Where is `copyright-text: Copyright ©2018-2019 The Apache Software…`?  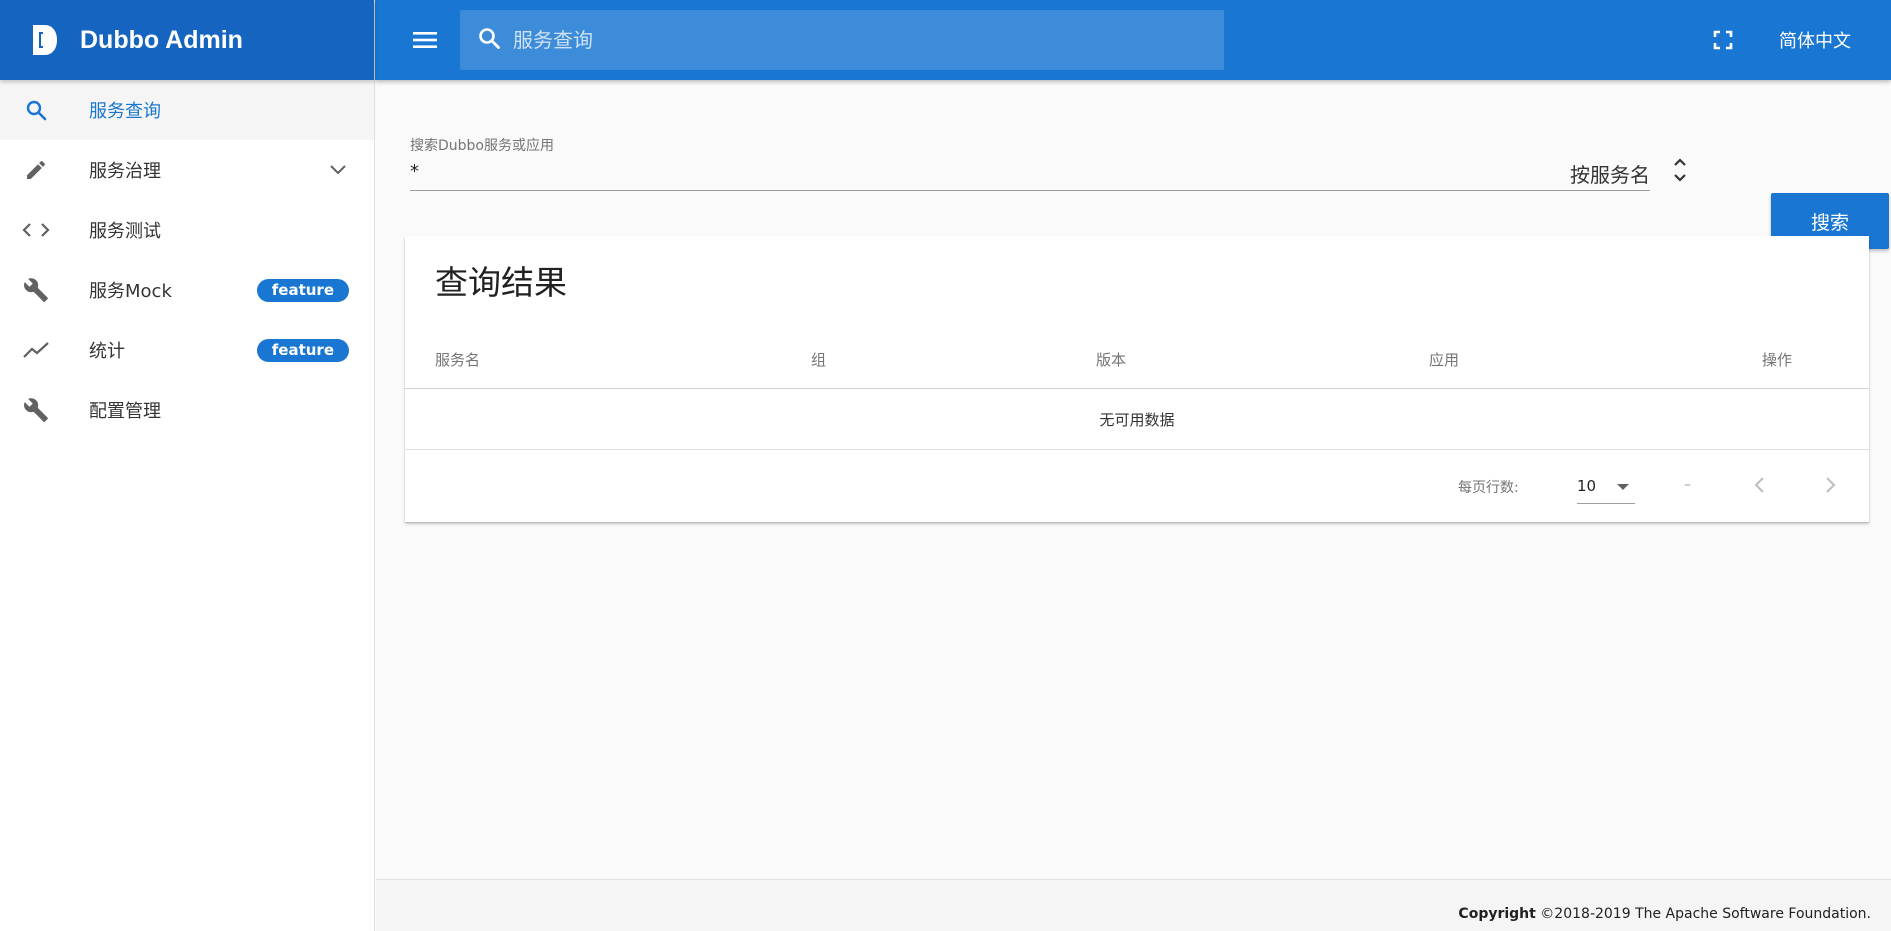
copyright-text: Copyright ©2018-2019 The Apache Software… is located at coordinates (1664, 914).